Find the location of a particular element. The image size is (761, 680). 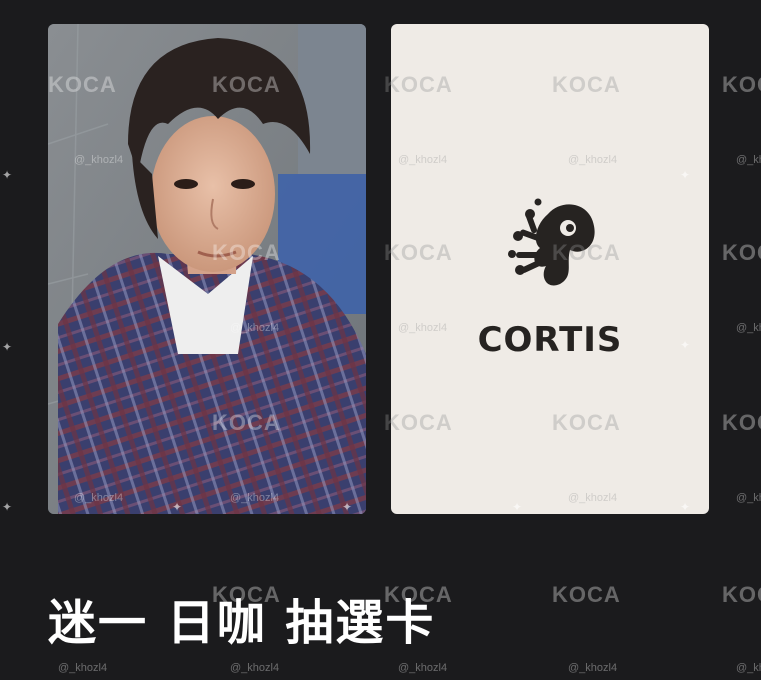

brand-name: CORTIS is located at coordinates (550, 340).